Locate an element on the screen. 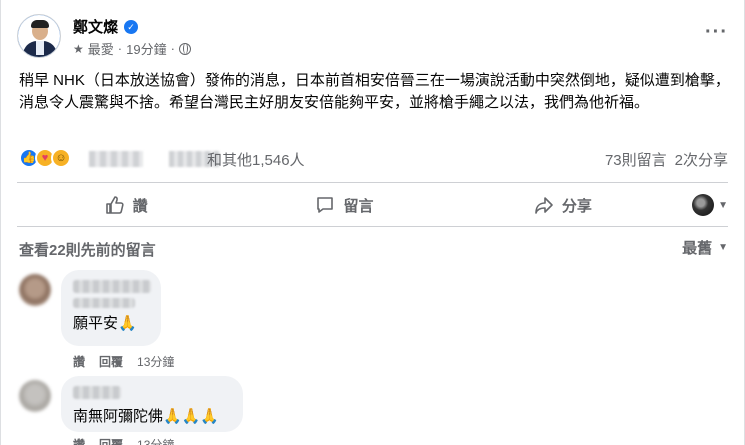 This screenshot has width=745, height=445. favorite-star-icon: ★ is located at coordinates (78, 48).